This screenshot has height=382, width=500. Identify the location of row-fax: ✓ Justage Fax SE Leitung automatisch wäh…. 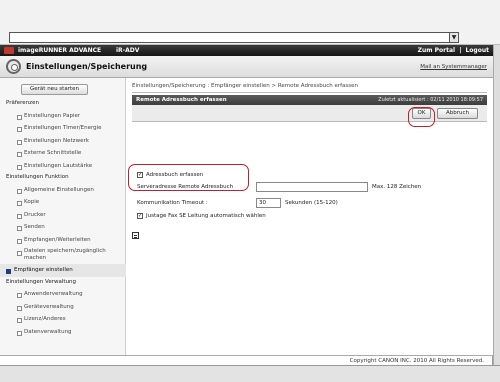
(309, 216).